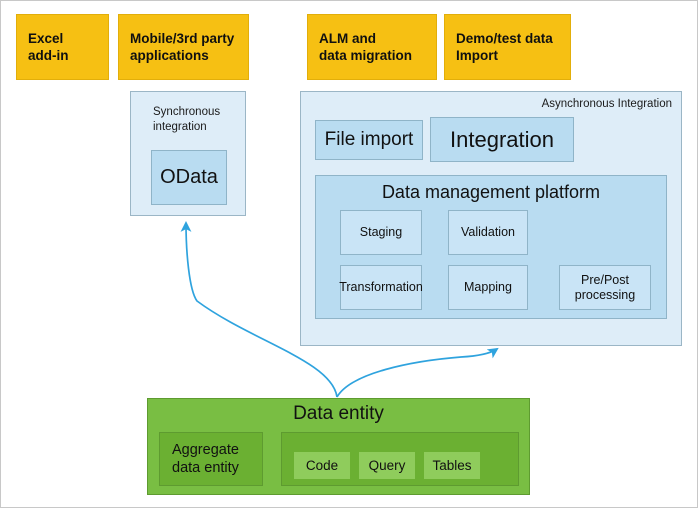  Describe the element at coordinates (417, 372) in the screenshot. I see `arrow-data-entity-to-async` at that location.